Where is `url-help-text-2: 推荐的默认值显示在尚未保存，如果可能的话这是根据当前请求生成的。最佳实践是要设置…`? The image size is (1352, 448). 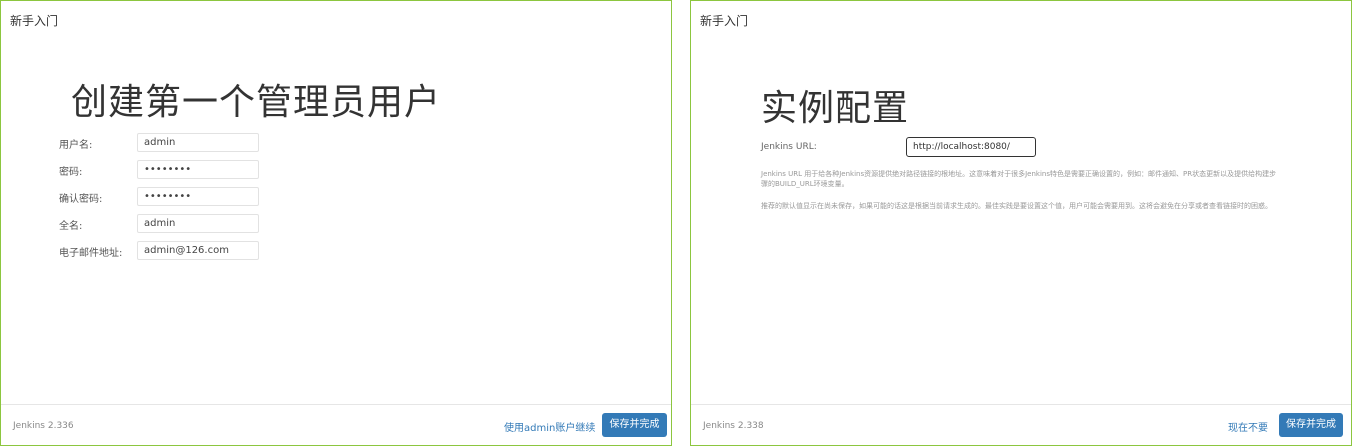
url-help-text-2: 推荐的默认值显示在尚未保存，如果可能的话这是根据当前请求生成的。最佳实践是要设置… is located at coordinates (1016, 206).